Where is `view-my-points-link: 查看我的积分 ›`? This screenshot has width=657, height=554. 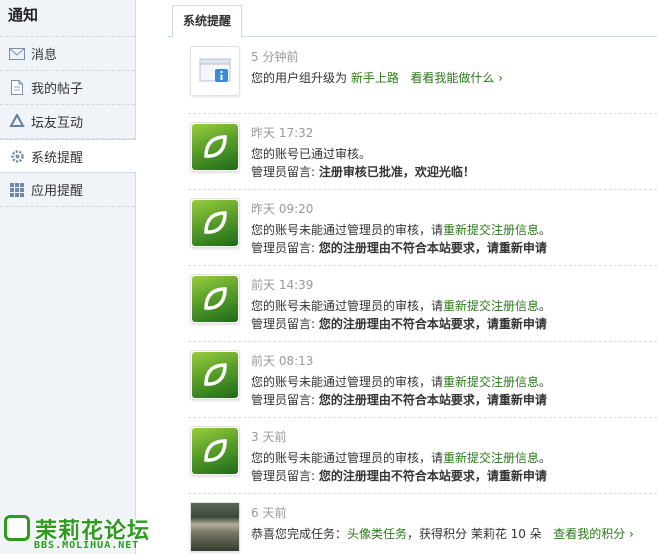
view-my-points-link: 查看我的积分 › is located at coordinates (593, 534).